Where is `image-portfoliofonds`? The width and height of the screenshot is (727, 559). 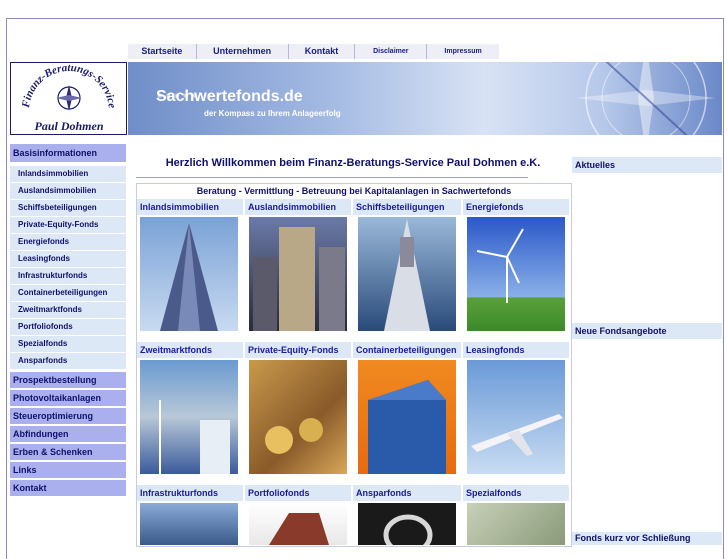
image-portfoliofonds is located at coordinates (298, 524).